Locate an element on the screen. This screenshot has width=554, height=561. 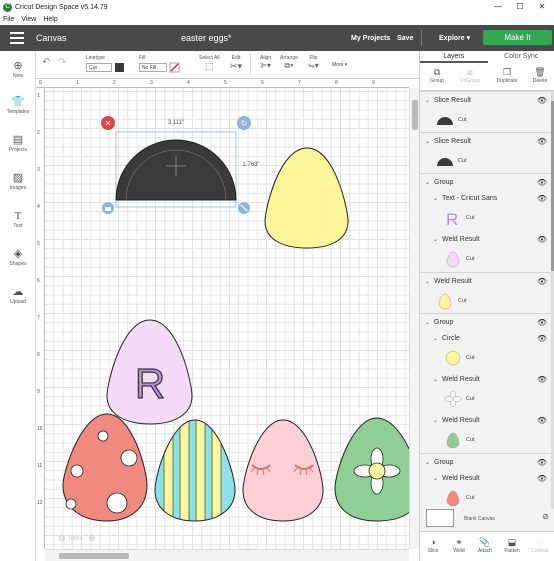
ungroup-button: ⧈ UnGroup is located at coordinates (470, 75).